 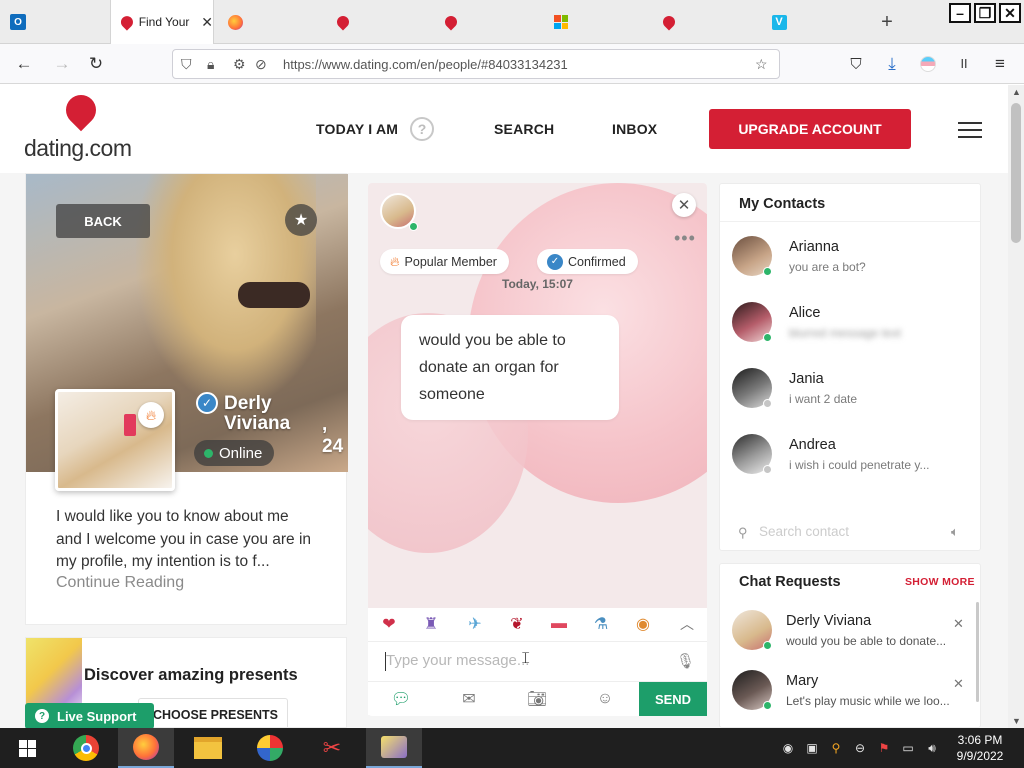 What do you see at coordinates (24, 64) in the screenshot?
I see `back-arrow-icon: ←` at bounding box center [24, 64].